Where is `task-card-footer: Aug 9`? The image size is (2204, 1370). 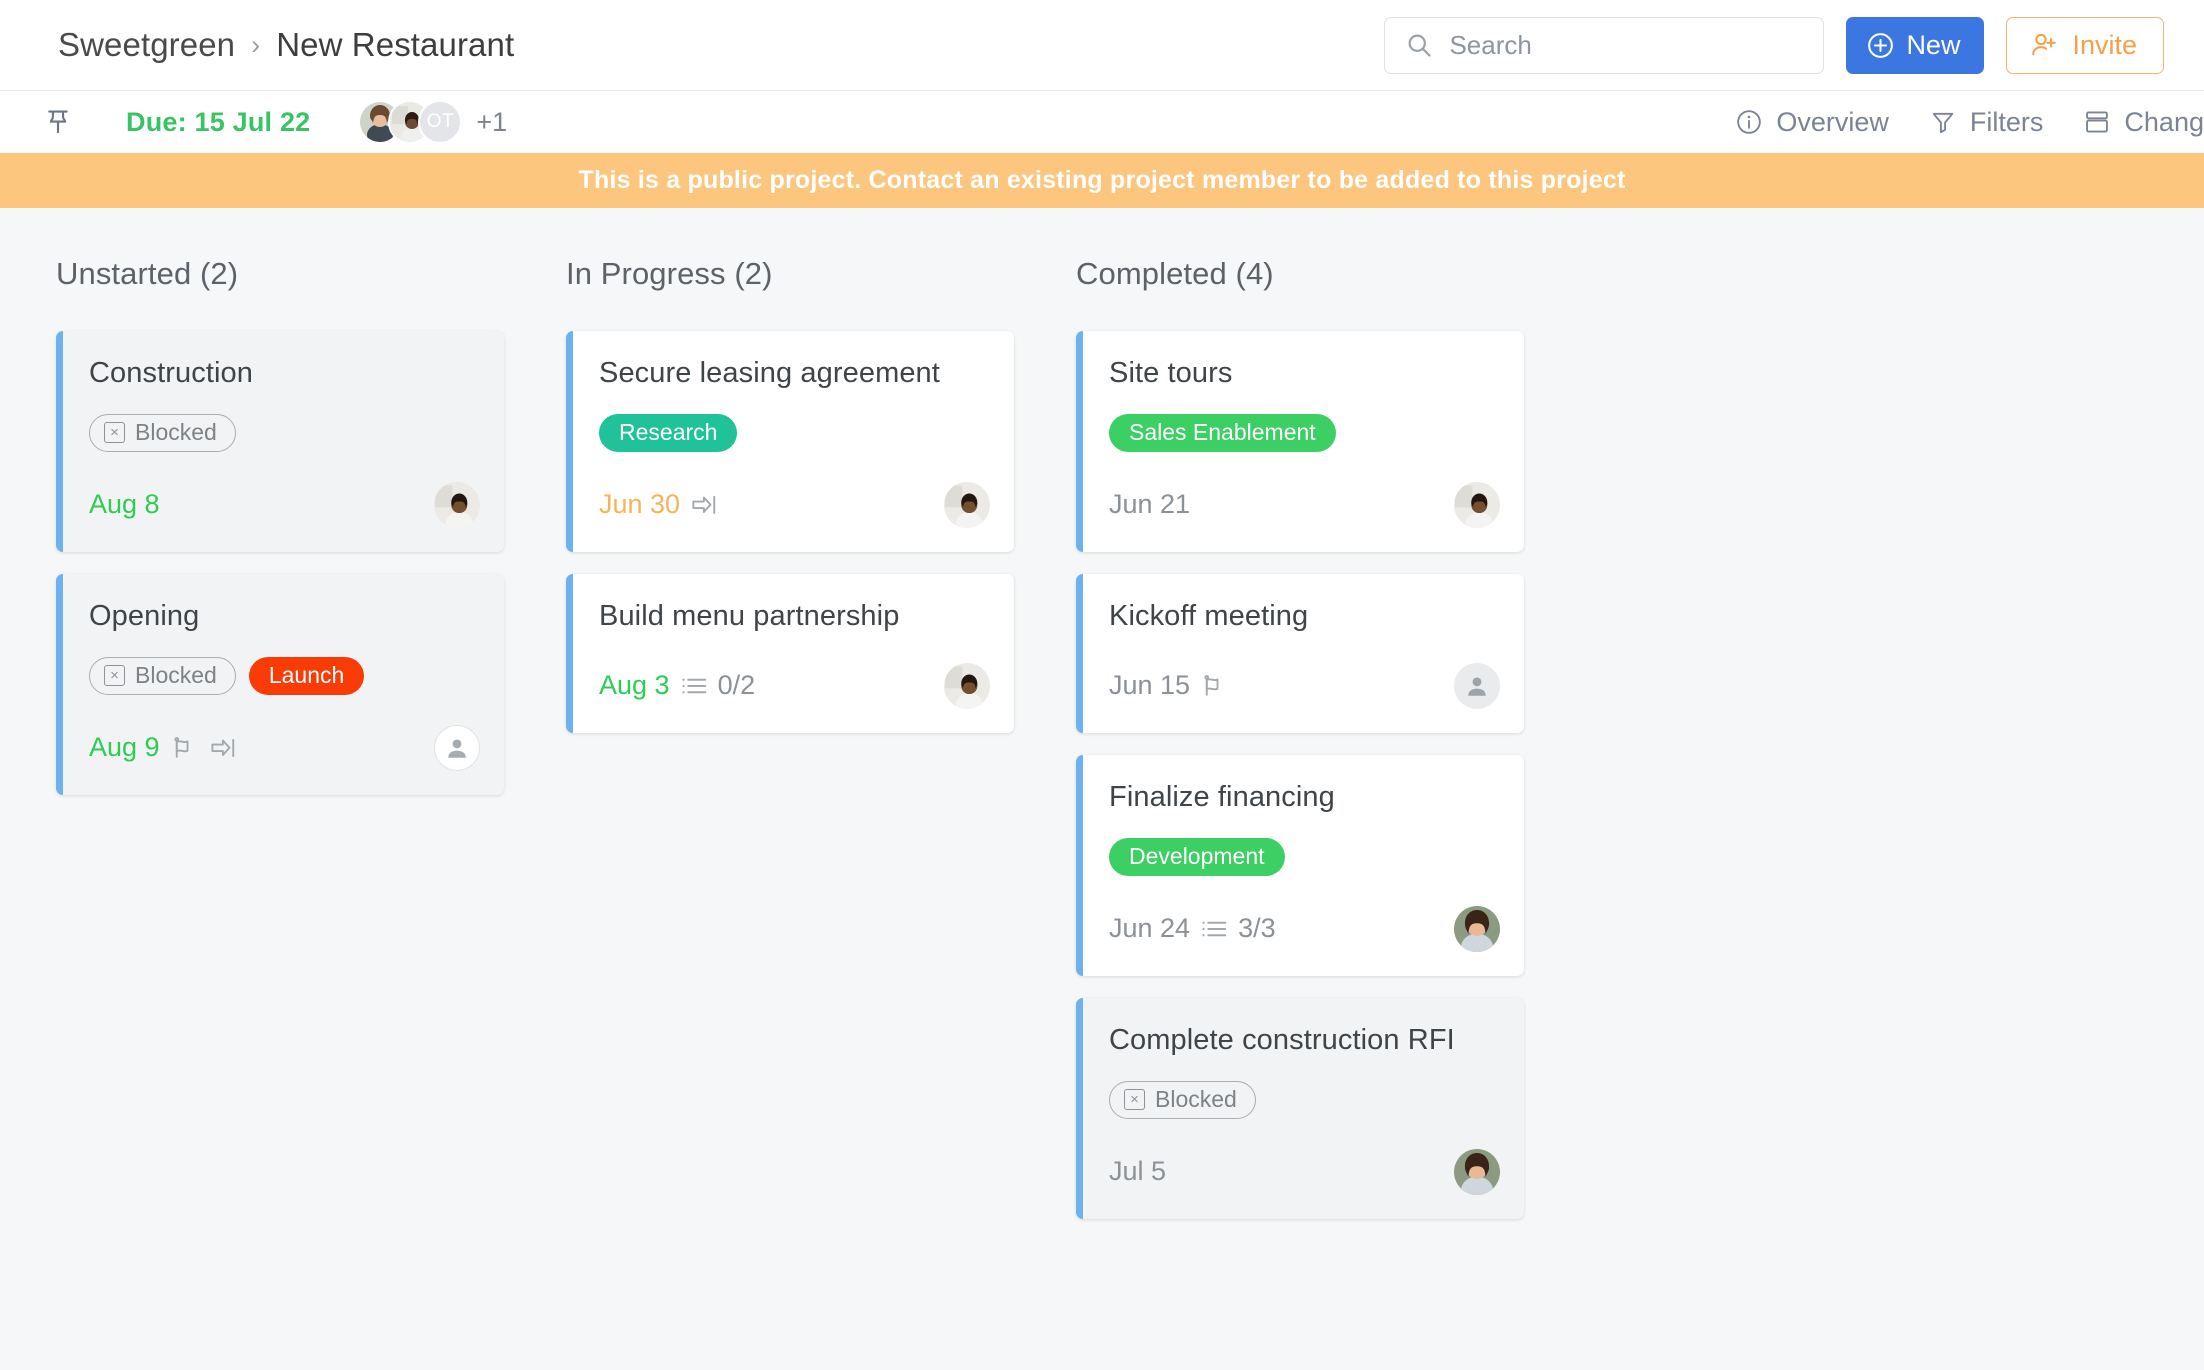
task-card-footer: Aug 9 is located at coordinates (284, 747).